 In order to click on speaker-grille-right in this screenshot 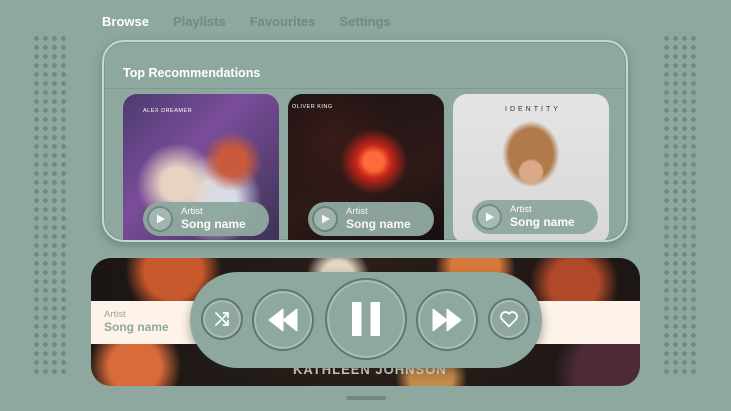, I will do `click(681, 204)`.